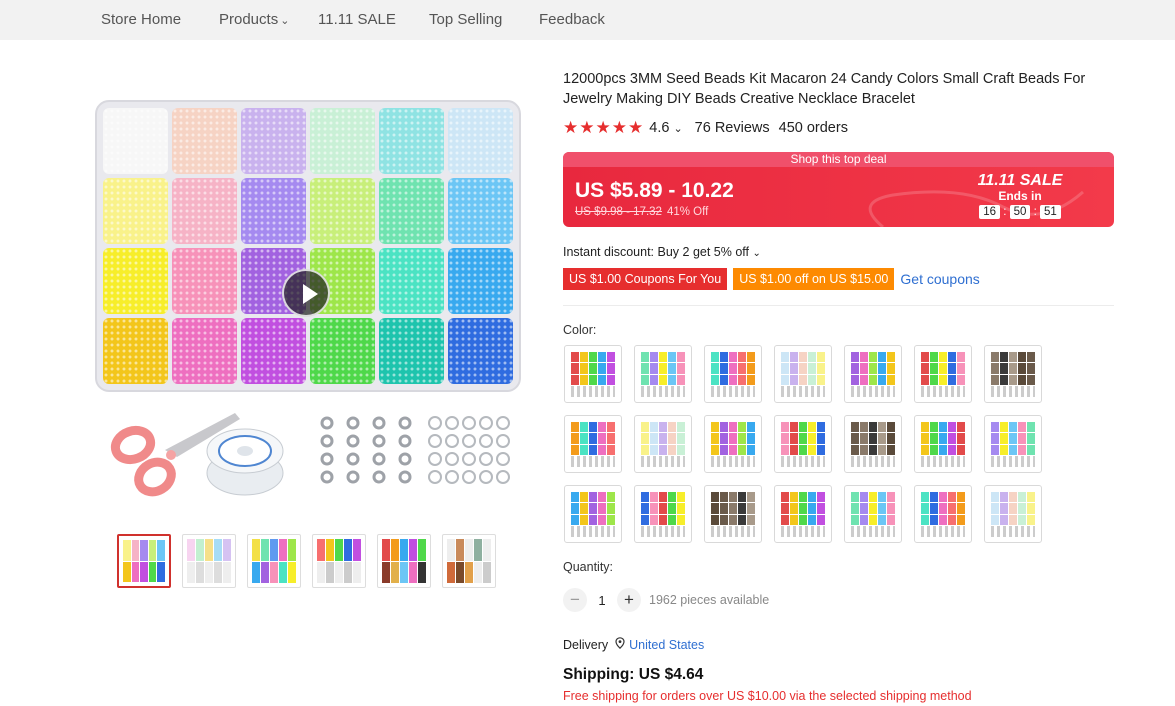 This screenshot has height=706, width=1175. Describe the element at coordinates (310, 455) in the screenshot. I see `accessories-image` at that location.